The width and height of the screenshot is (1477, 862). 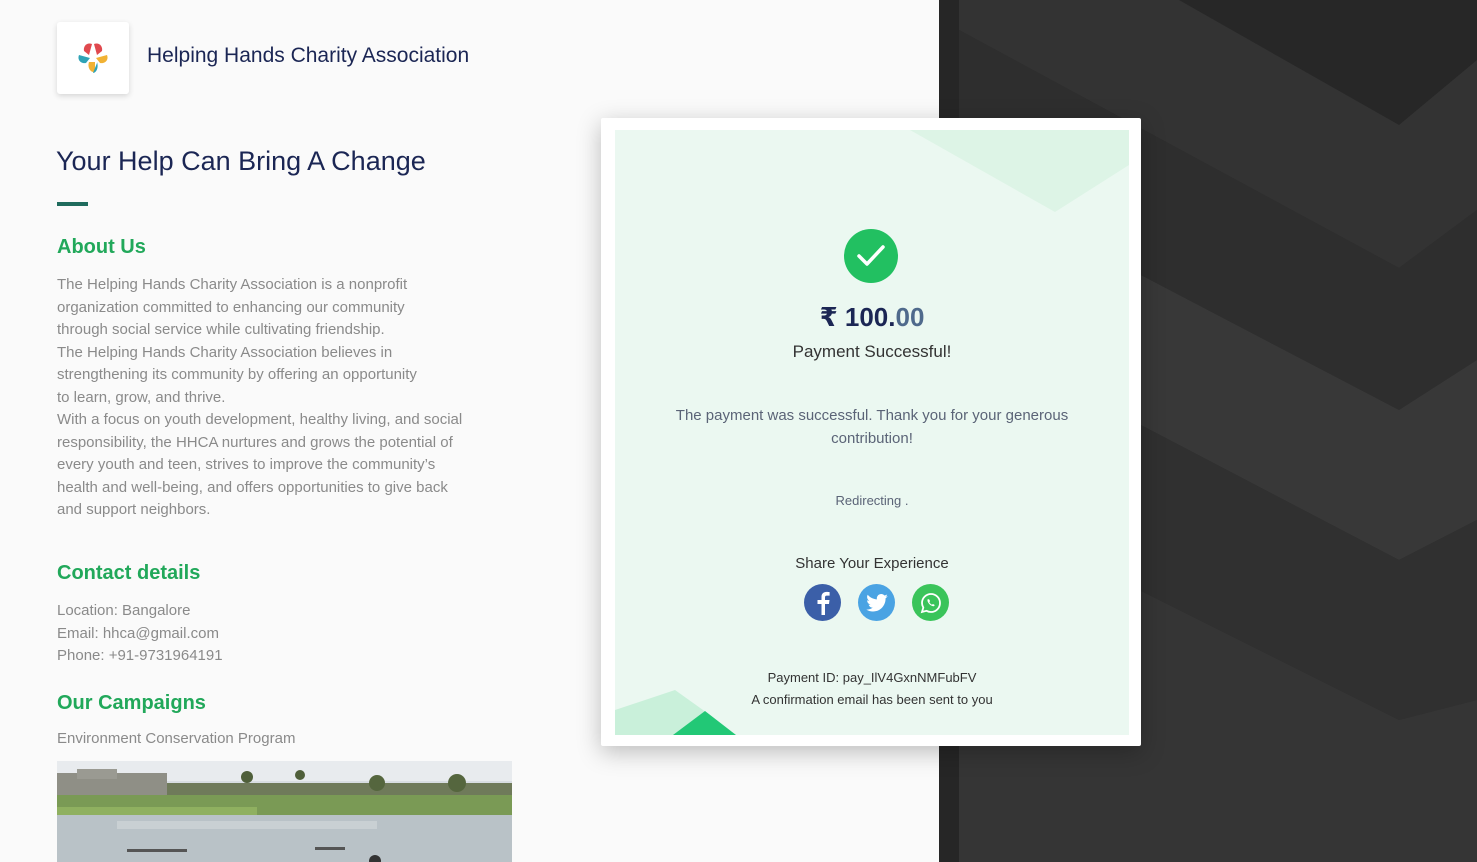 What do you see at coordinates (141, 397) in the screenshot?
I see `about-line: to learn, grow, and thrive.` at bounding box center [141, 397].